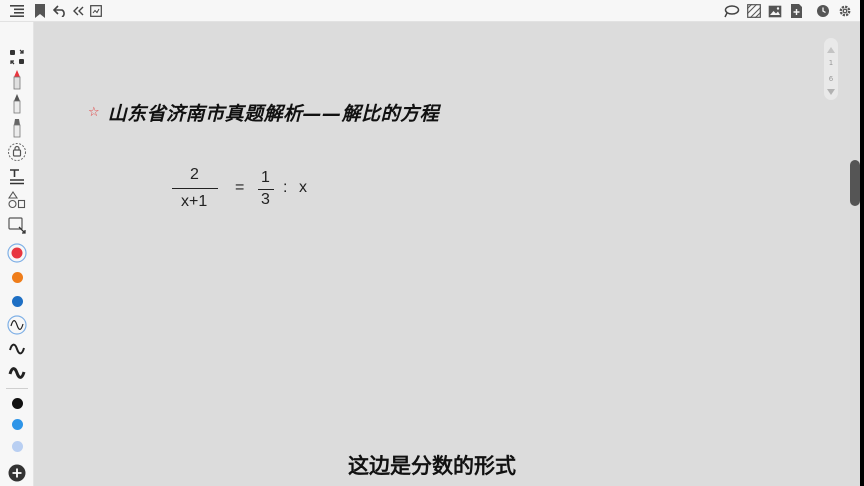 The width and height of the screenshot is (864, 486). What do you see at coordinates (78, 11) in the screenshot?
I see `collapse-icon` at bounding box center [78, 11].